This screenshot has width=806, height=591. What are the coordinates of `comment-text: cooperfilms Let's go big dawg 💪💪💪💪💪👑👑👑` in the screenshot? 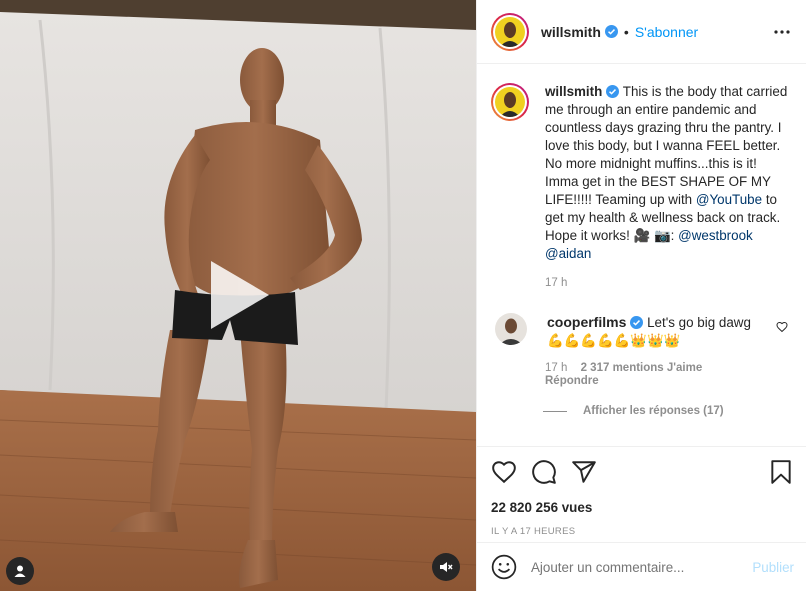 It's located at (657, 331).